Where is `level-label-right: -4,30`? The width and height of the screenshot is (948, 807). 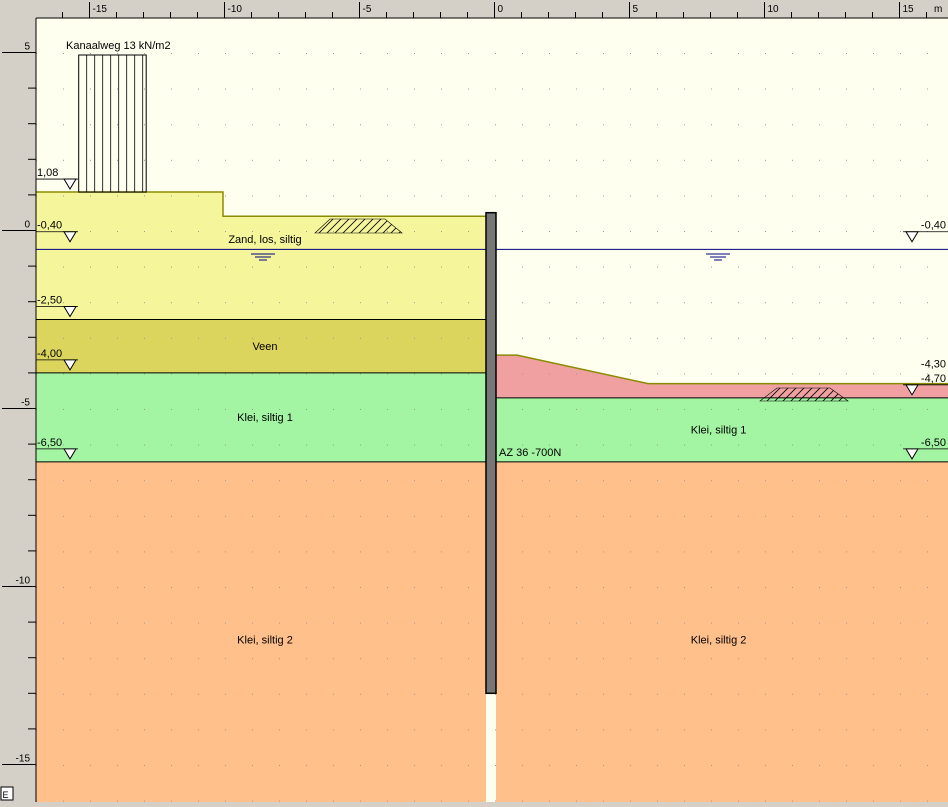
level-label-right: -4,30 is located at coordinates (933, 365).